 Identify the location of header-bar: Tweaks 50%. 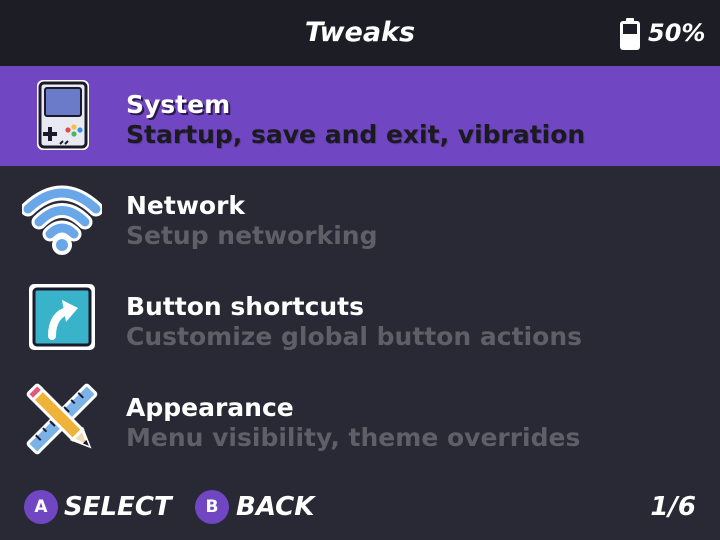
(360, 33).